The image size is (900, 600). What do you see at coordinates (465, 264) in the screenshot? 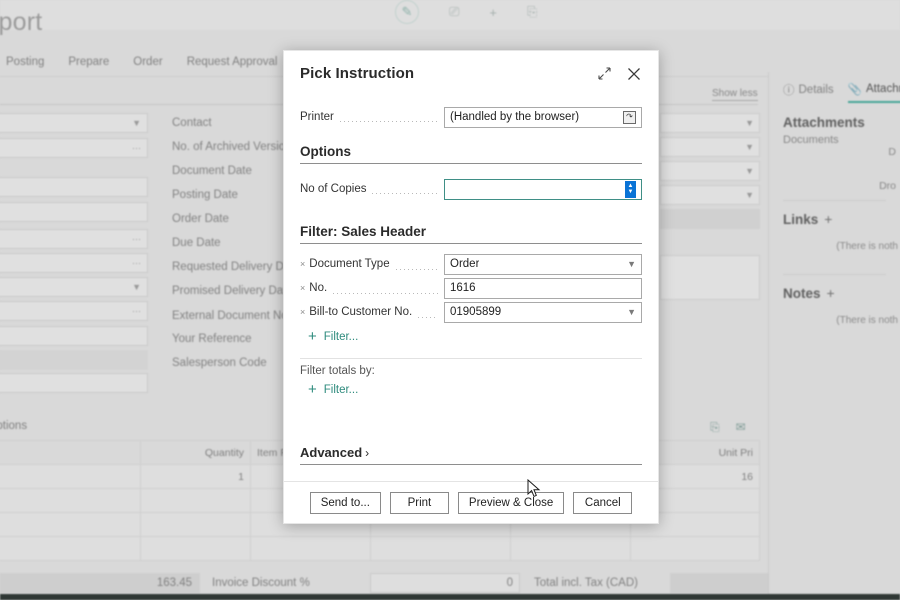
I see `filter-value: Order` at bounding box center [465, 264].